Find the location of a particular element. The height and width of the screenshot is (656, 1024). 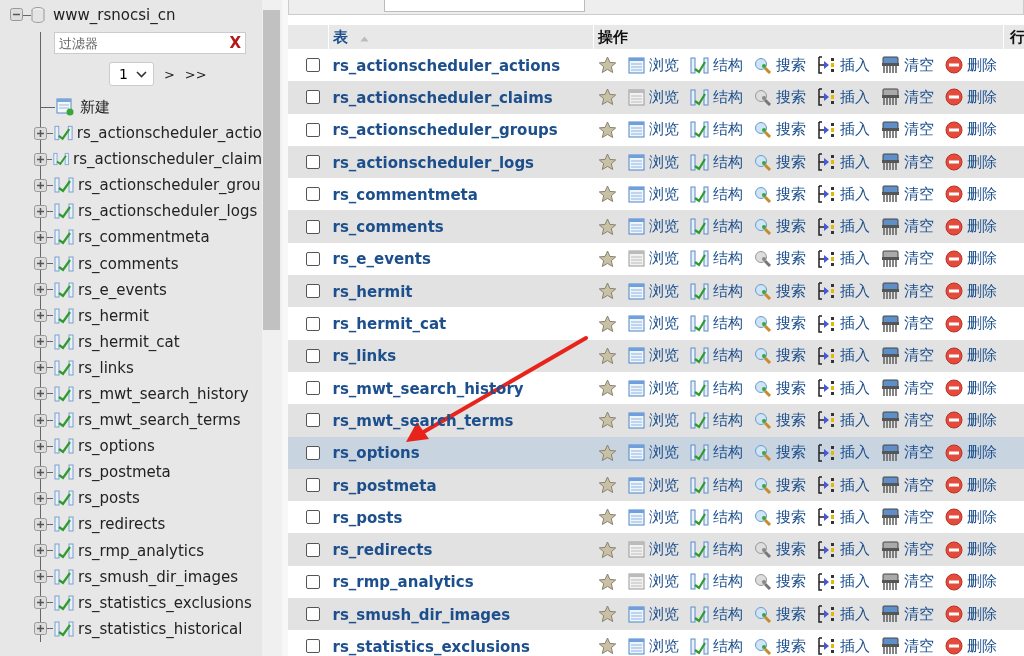

table-link: rs_e_events is located at coordinates (122, 289).